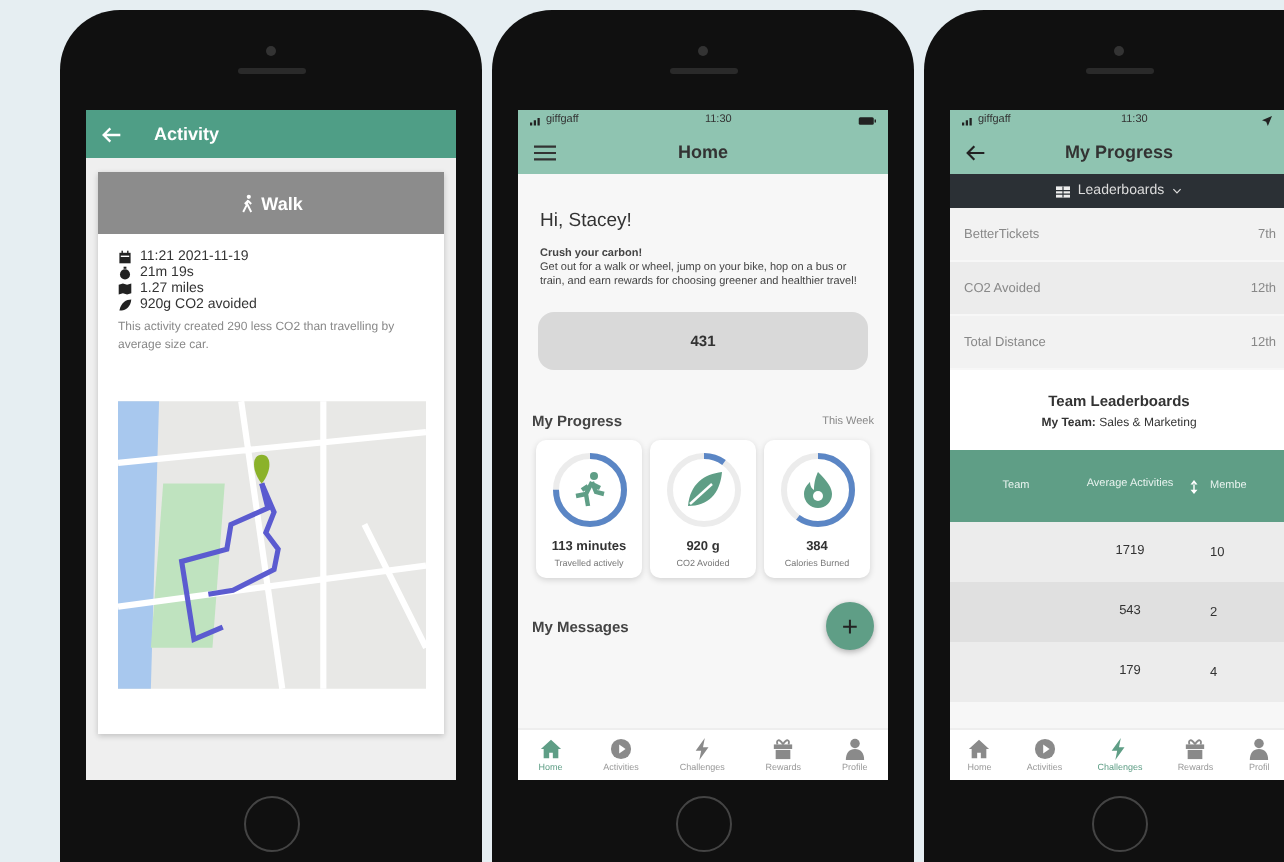 Image resolution: width=1284 pixels, height=862 pixels. What do you see at coordinates (125, 257) in the screenshot?
I see `calendar-icon` at bounding box center [125, 257].